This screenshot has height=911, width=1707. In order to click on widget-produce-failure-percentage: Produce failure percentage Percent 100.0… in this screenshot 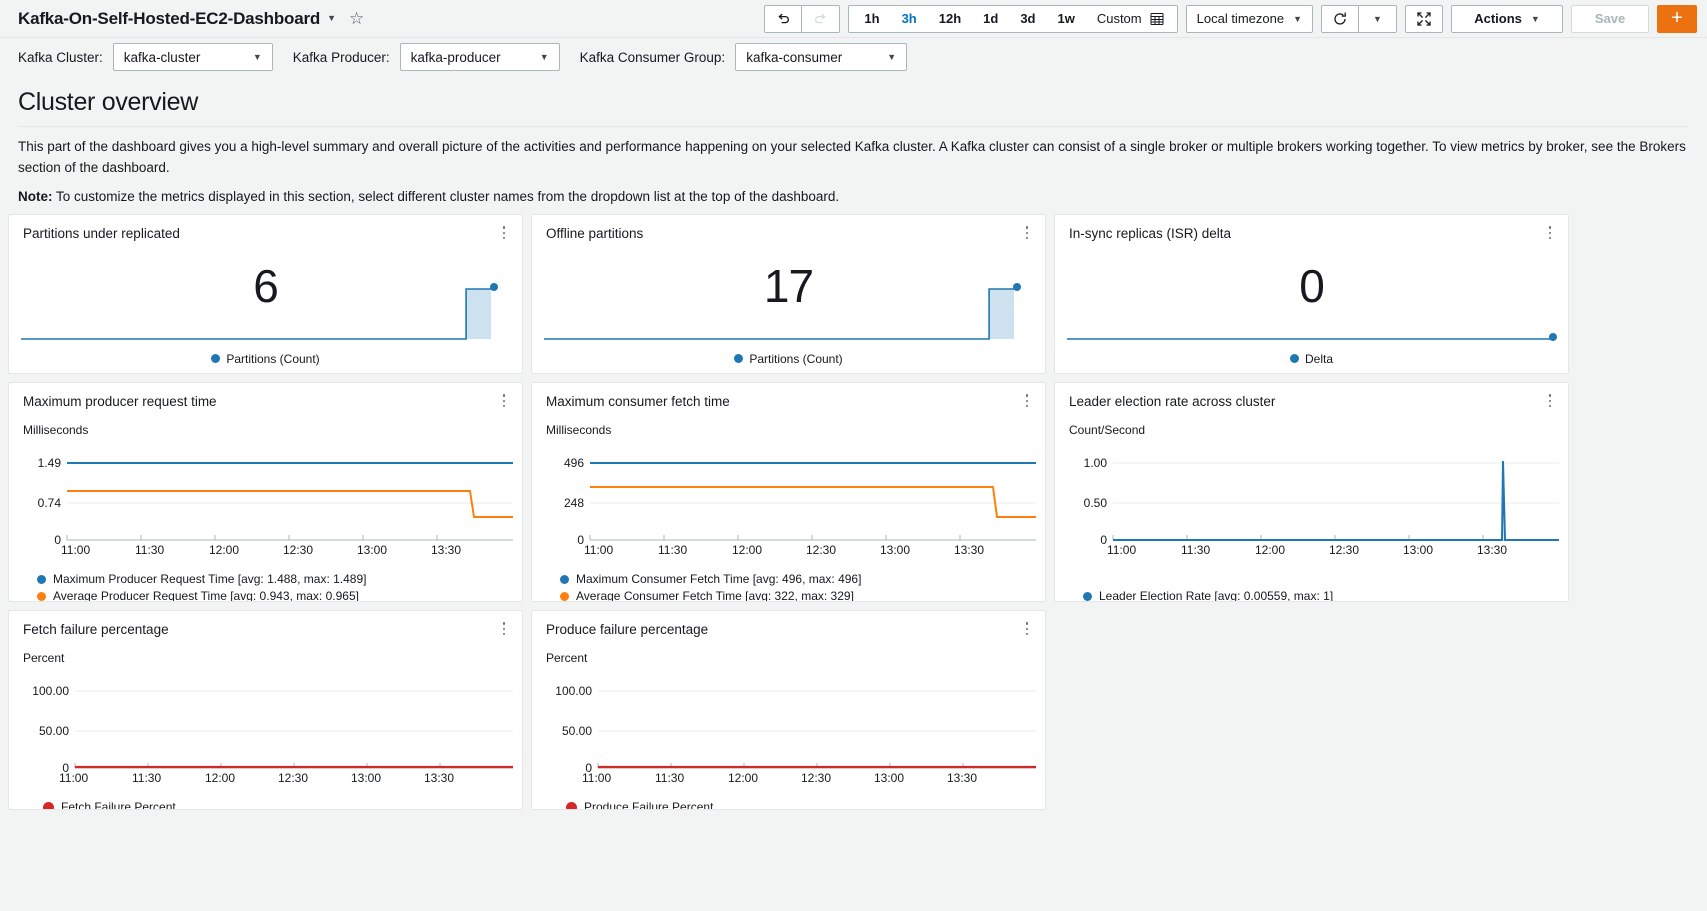, I will do `click(788, 709)`.